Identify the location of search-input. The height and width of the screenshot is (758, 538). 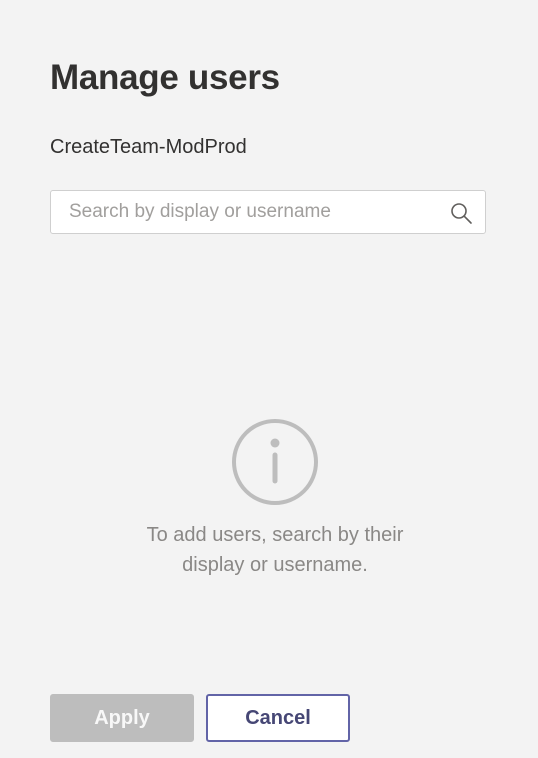
(241, 212).